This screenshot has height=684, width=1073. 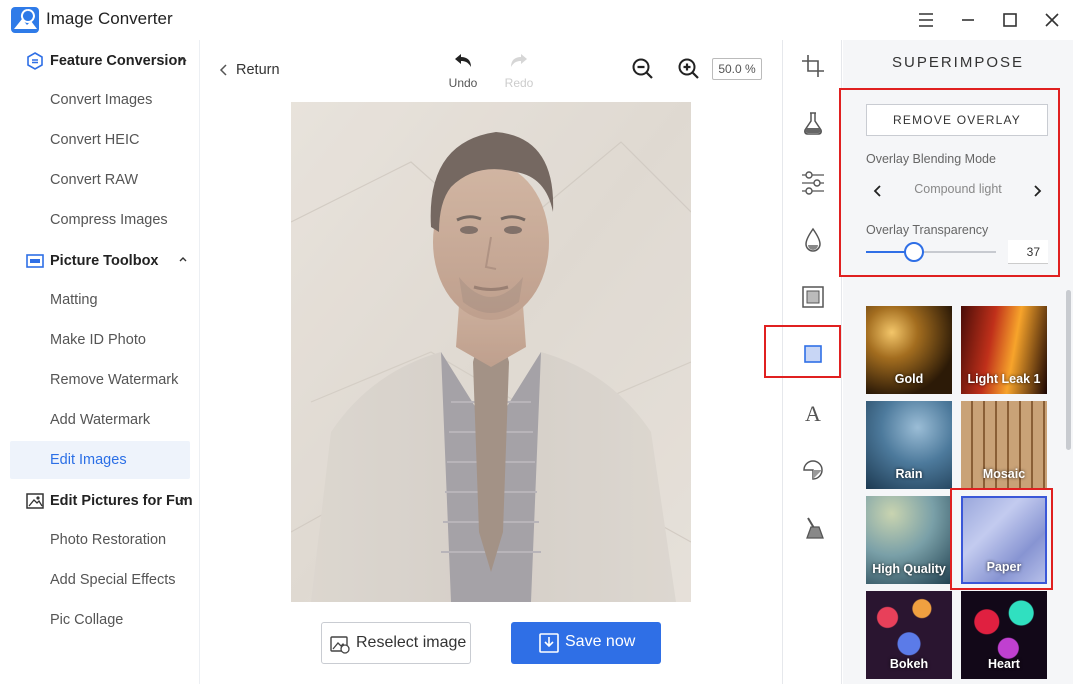 What do you see at coordinates (100, 300) in the screenshot?
I see `sidebar-item-matting: Matting` at bounding box center [100, 300].